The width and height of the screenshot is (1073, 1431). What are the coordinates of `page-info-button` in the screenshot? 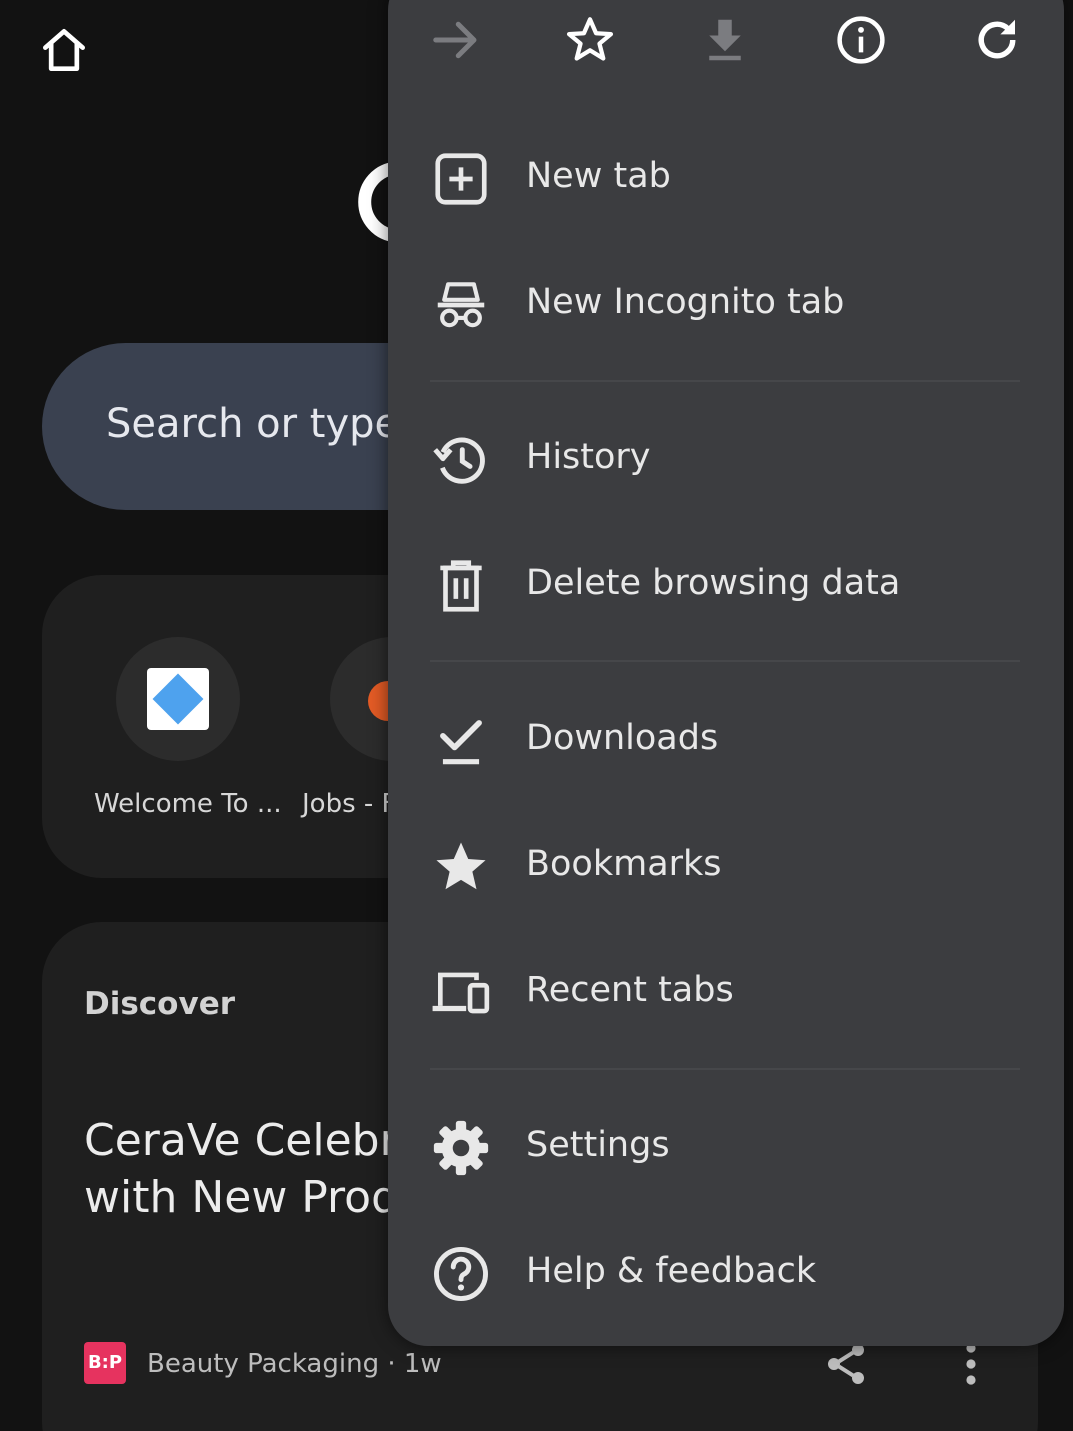 It's located at (861, 40).